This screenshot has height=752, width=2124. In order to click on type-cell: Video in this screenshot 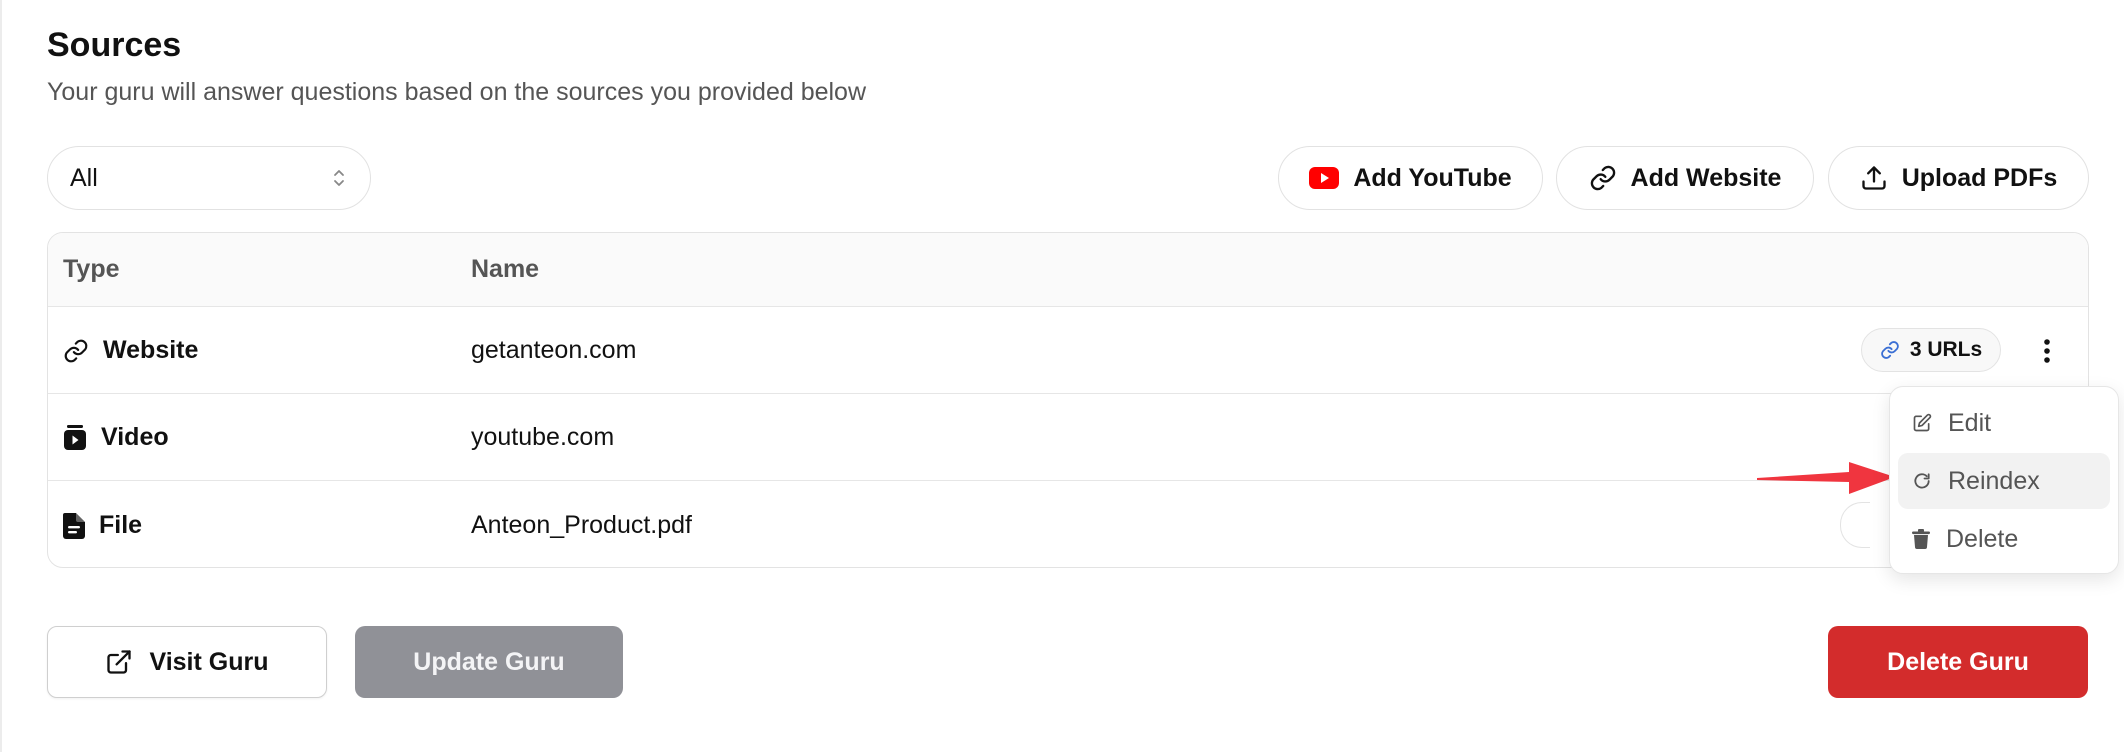, I will do `click(116, 437)`.